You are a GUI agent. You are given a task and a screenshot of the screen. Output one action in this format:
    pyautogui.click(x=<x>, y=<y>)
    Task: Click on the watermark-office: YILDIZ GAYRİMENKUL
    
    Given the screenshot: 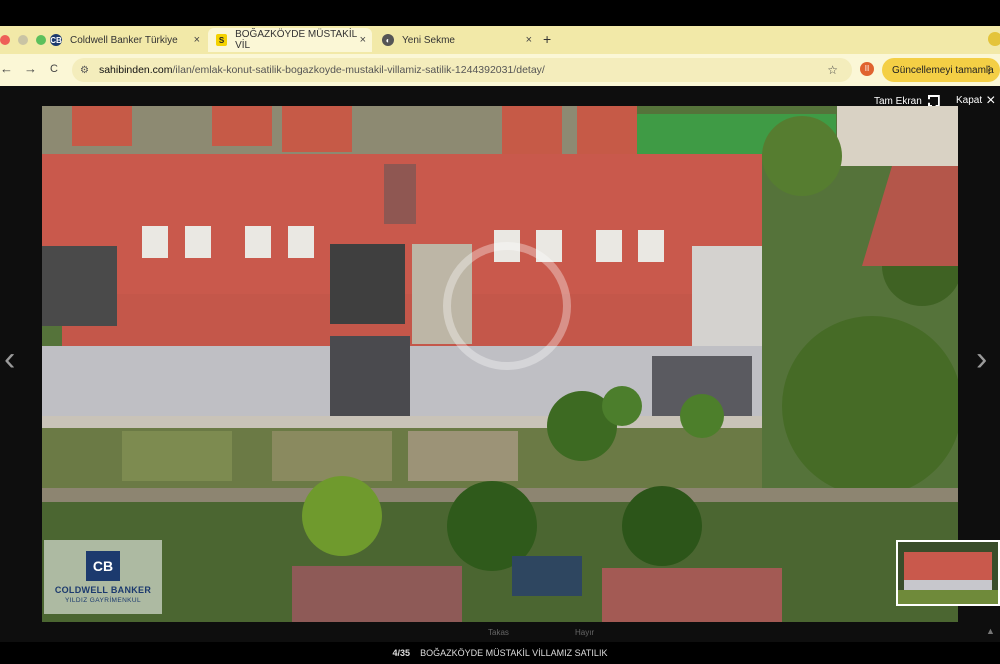 What is the action you would take?
    pyautogui.click(x=103, y=600)
    